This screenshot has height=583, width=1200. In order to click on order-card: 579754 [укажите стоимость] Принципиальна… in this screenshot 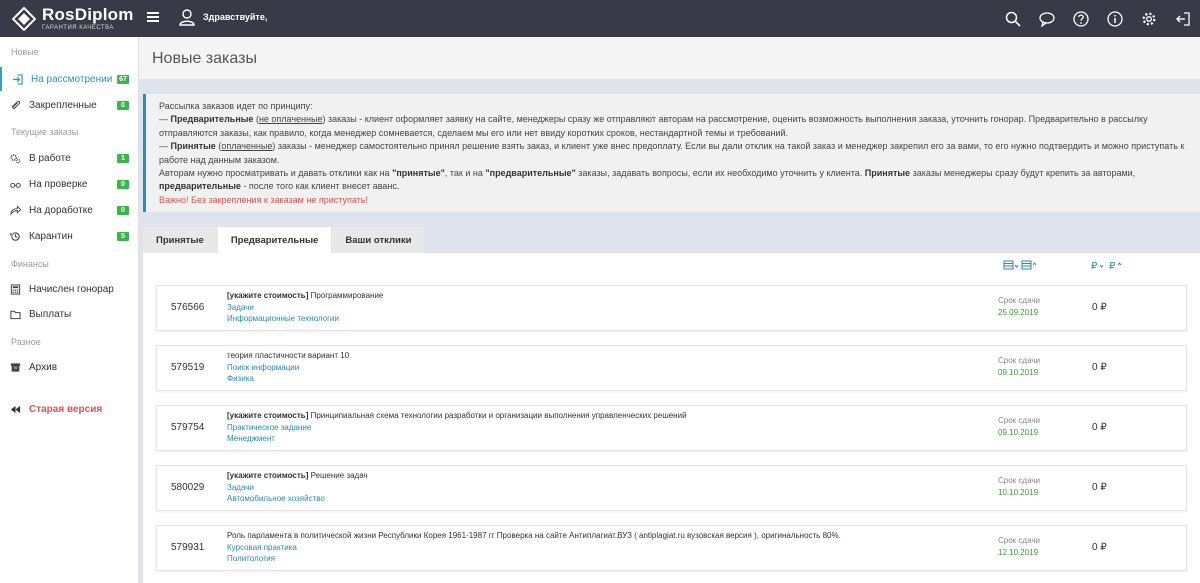, I will do `click(671, 428)`.